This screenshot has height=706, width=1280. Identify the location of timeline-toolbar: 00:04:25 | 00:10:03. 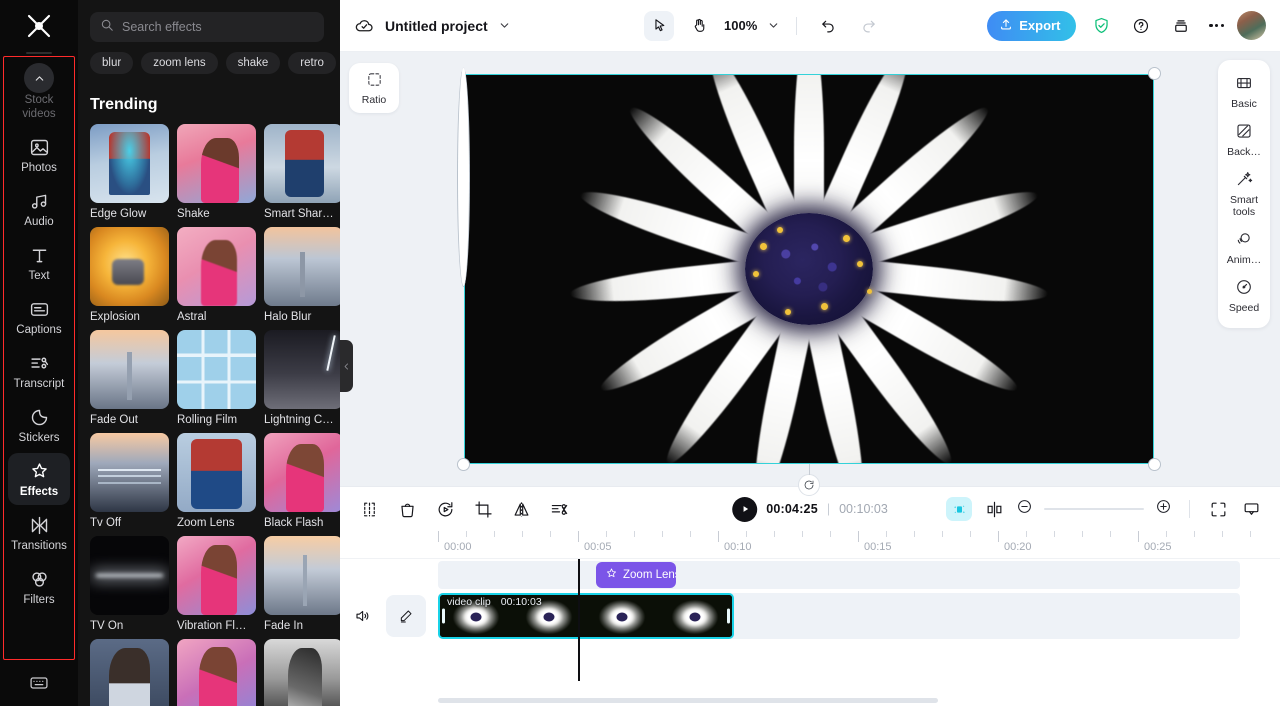
(810, 509).